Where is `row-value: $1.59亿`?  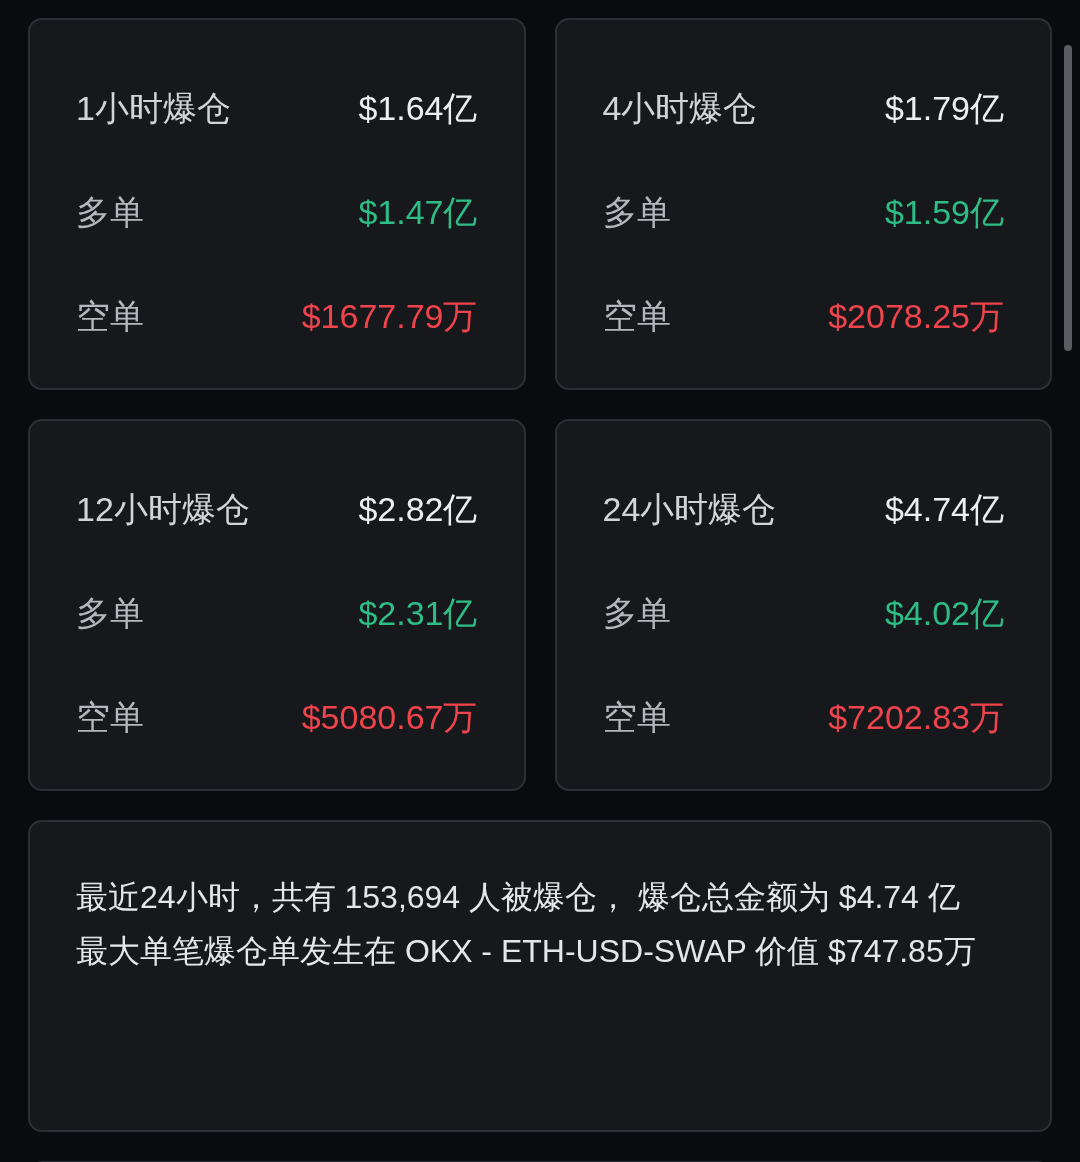
row-value: $1.59亿 is located at coordinates (944, 212).